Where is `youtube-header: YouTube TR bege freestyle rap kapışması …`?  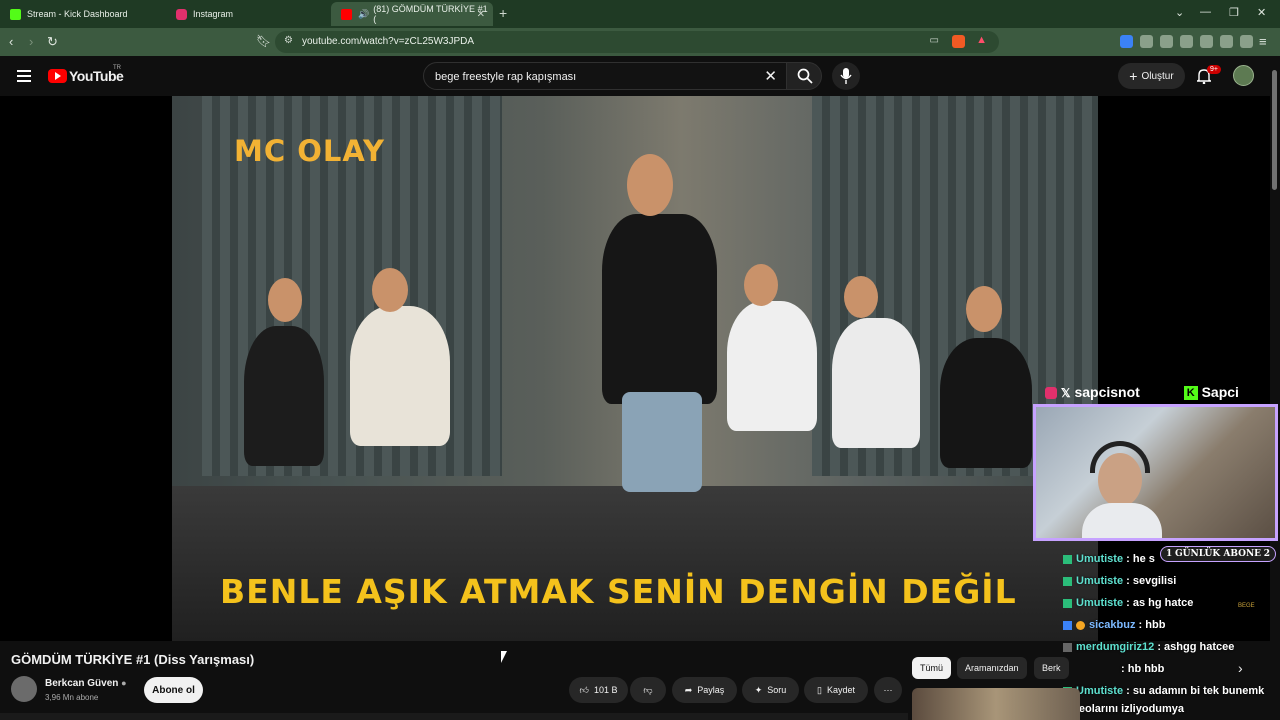
youtube-header: YouTube TR bege freestyle rap kapışması … is located at coordinates (640, 76).